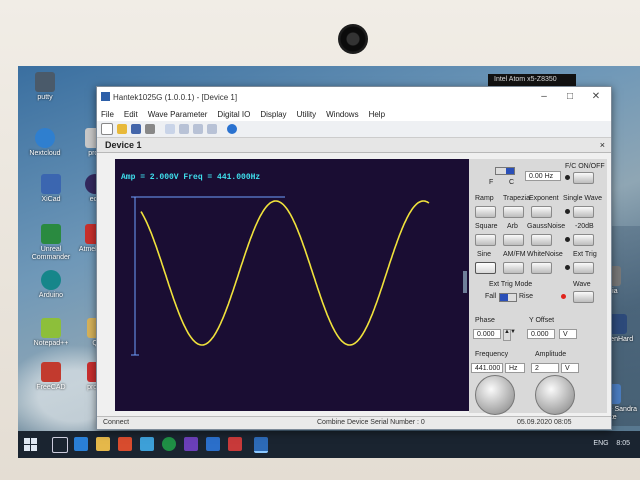 This screenshot has height=480, width=640. What do you see at coordinates (170, 129) in the screenshot?
I see `copy-icon` at bounding box center [170, 129].